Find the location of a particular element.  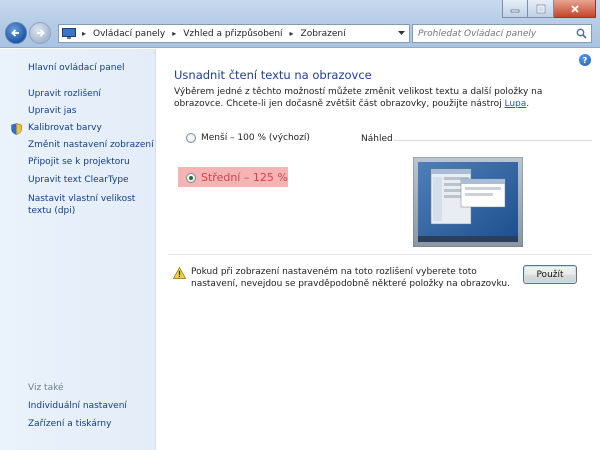

close-icon is located at coordinates (574, 8).